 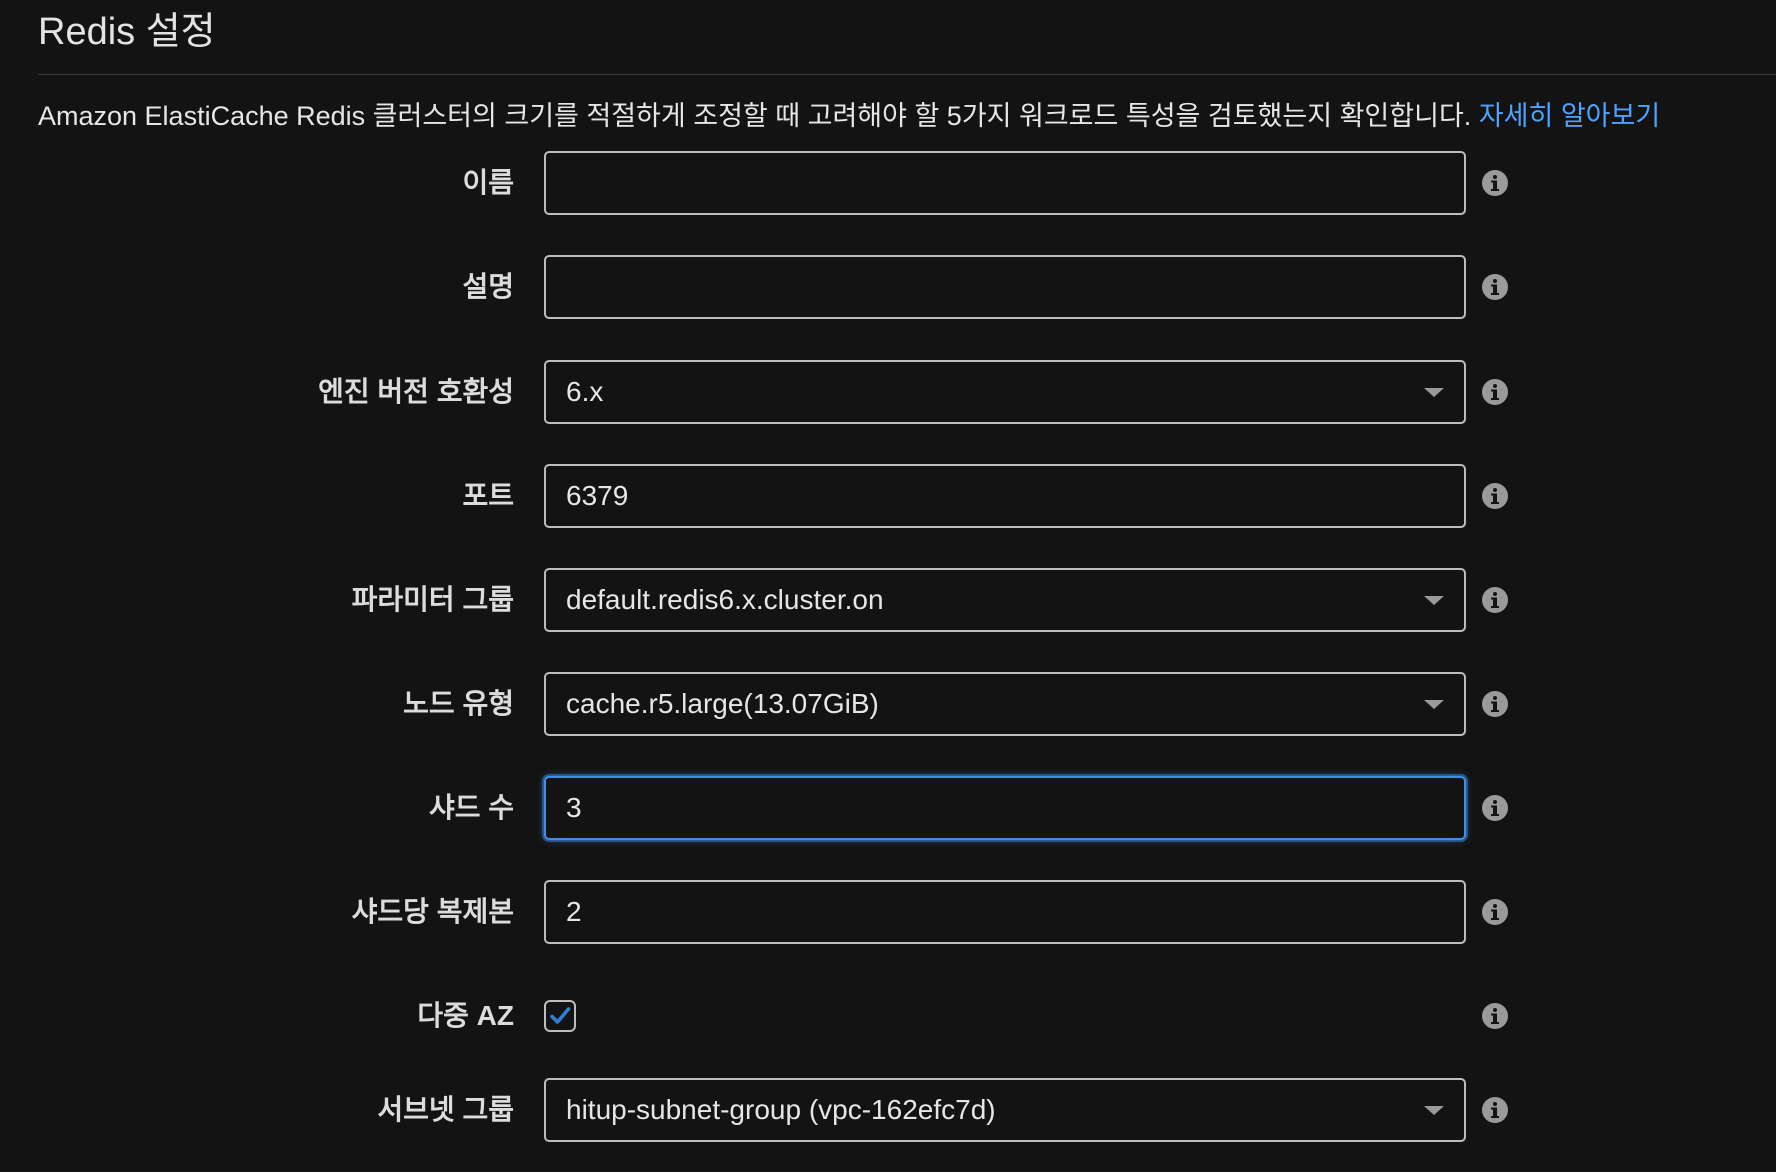 What do you see at coordinates (907, 74) in the screenshot?
I see `section-divider` at bounding box center [907, 74].